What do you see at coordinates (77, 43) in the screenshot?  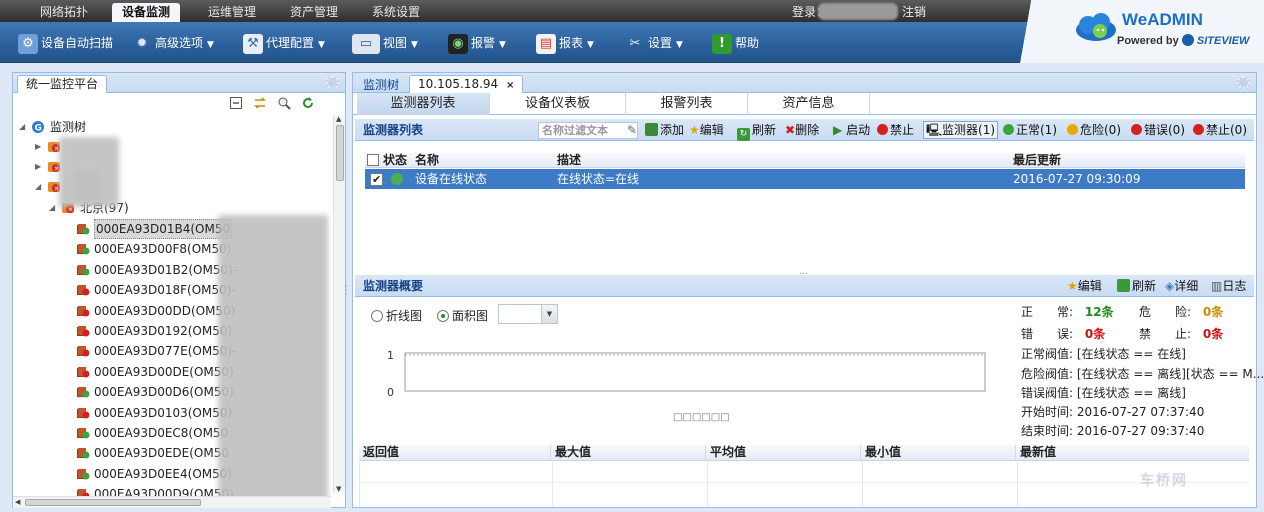 I see `auto-scan-label: 设备自动扫描` at bounding box center [77, 43].